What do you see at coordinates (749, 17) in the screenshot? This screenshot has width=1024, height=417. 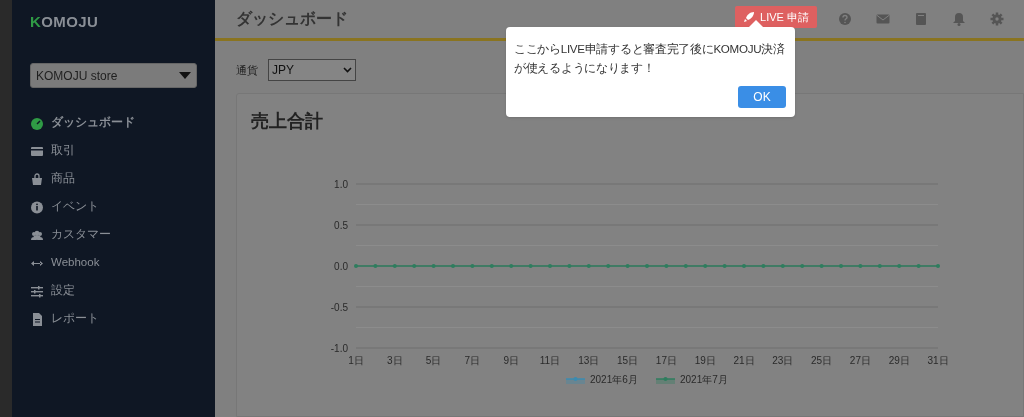 I see `rocket-icon` at bounding box center [749, 17].